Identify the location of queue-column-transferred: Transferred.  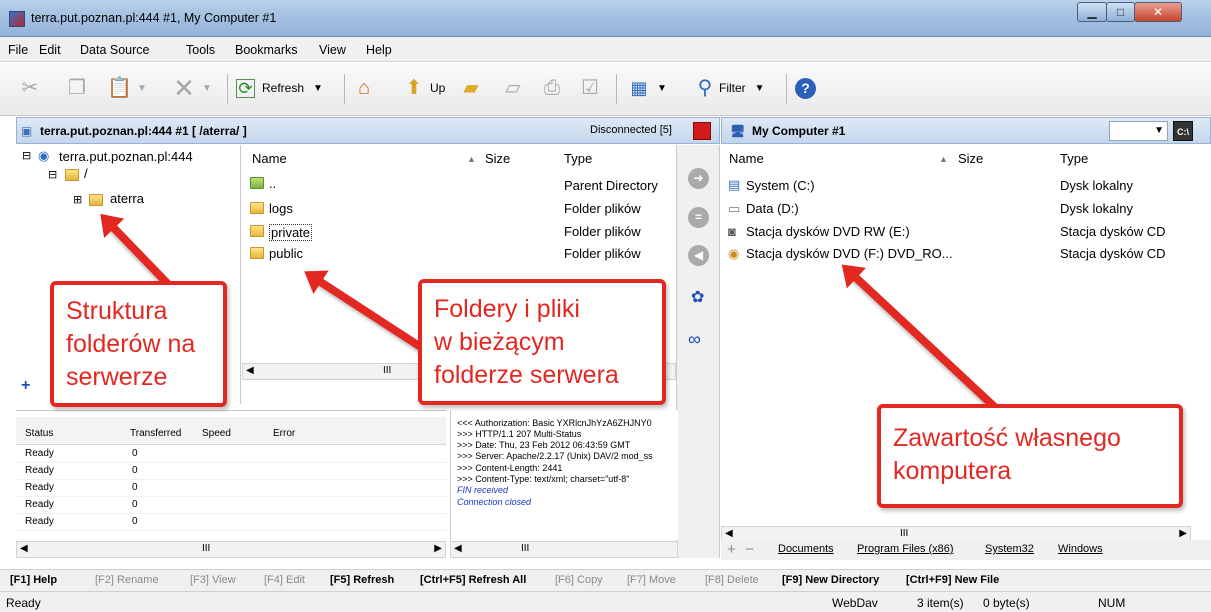
(155, 433).